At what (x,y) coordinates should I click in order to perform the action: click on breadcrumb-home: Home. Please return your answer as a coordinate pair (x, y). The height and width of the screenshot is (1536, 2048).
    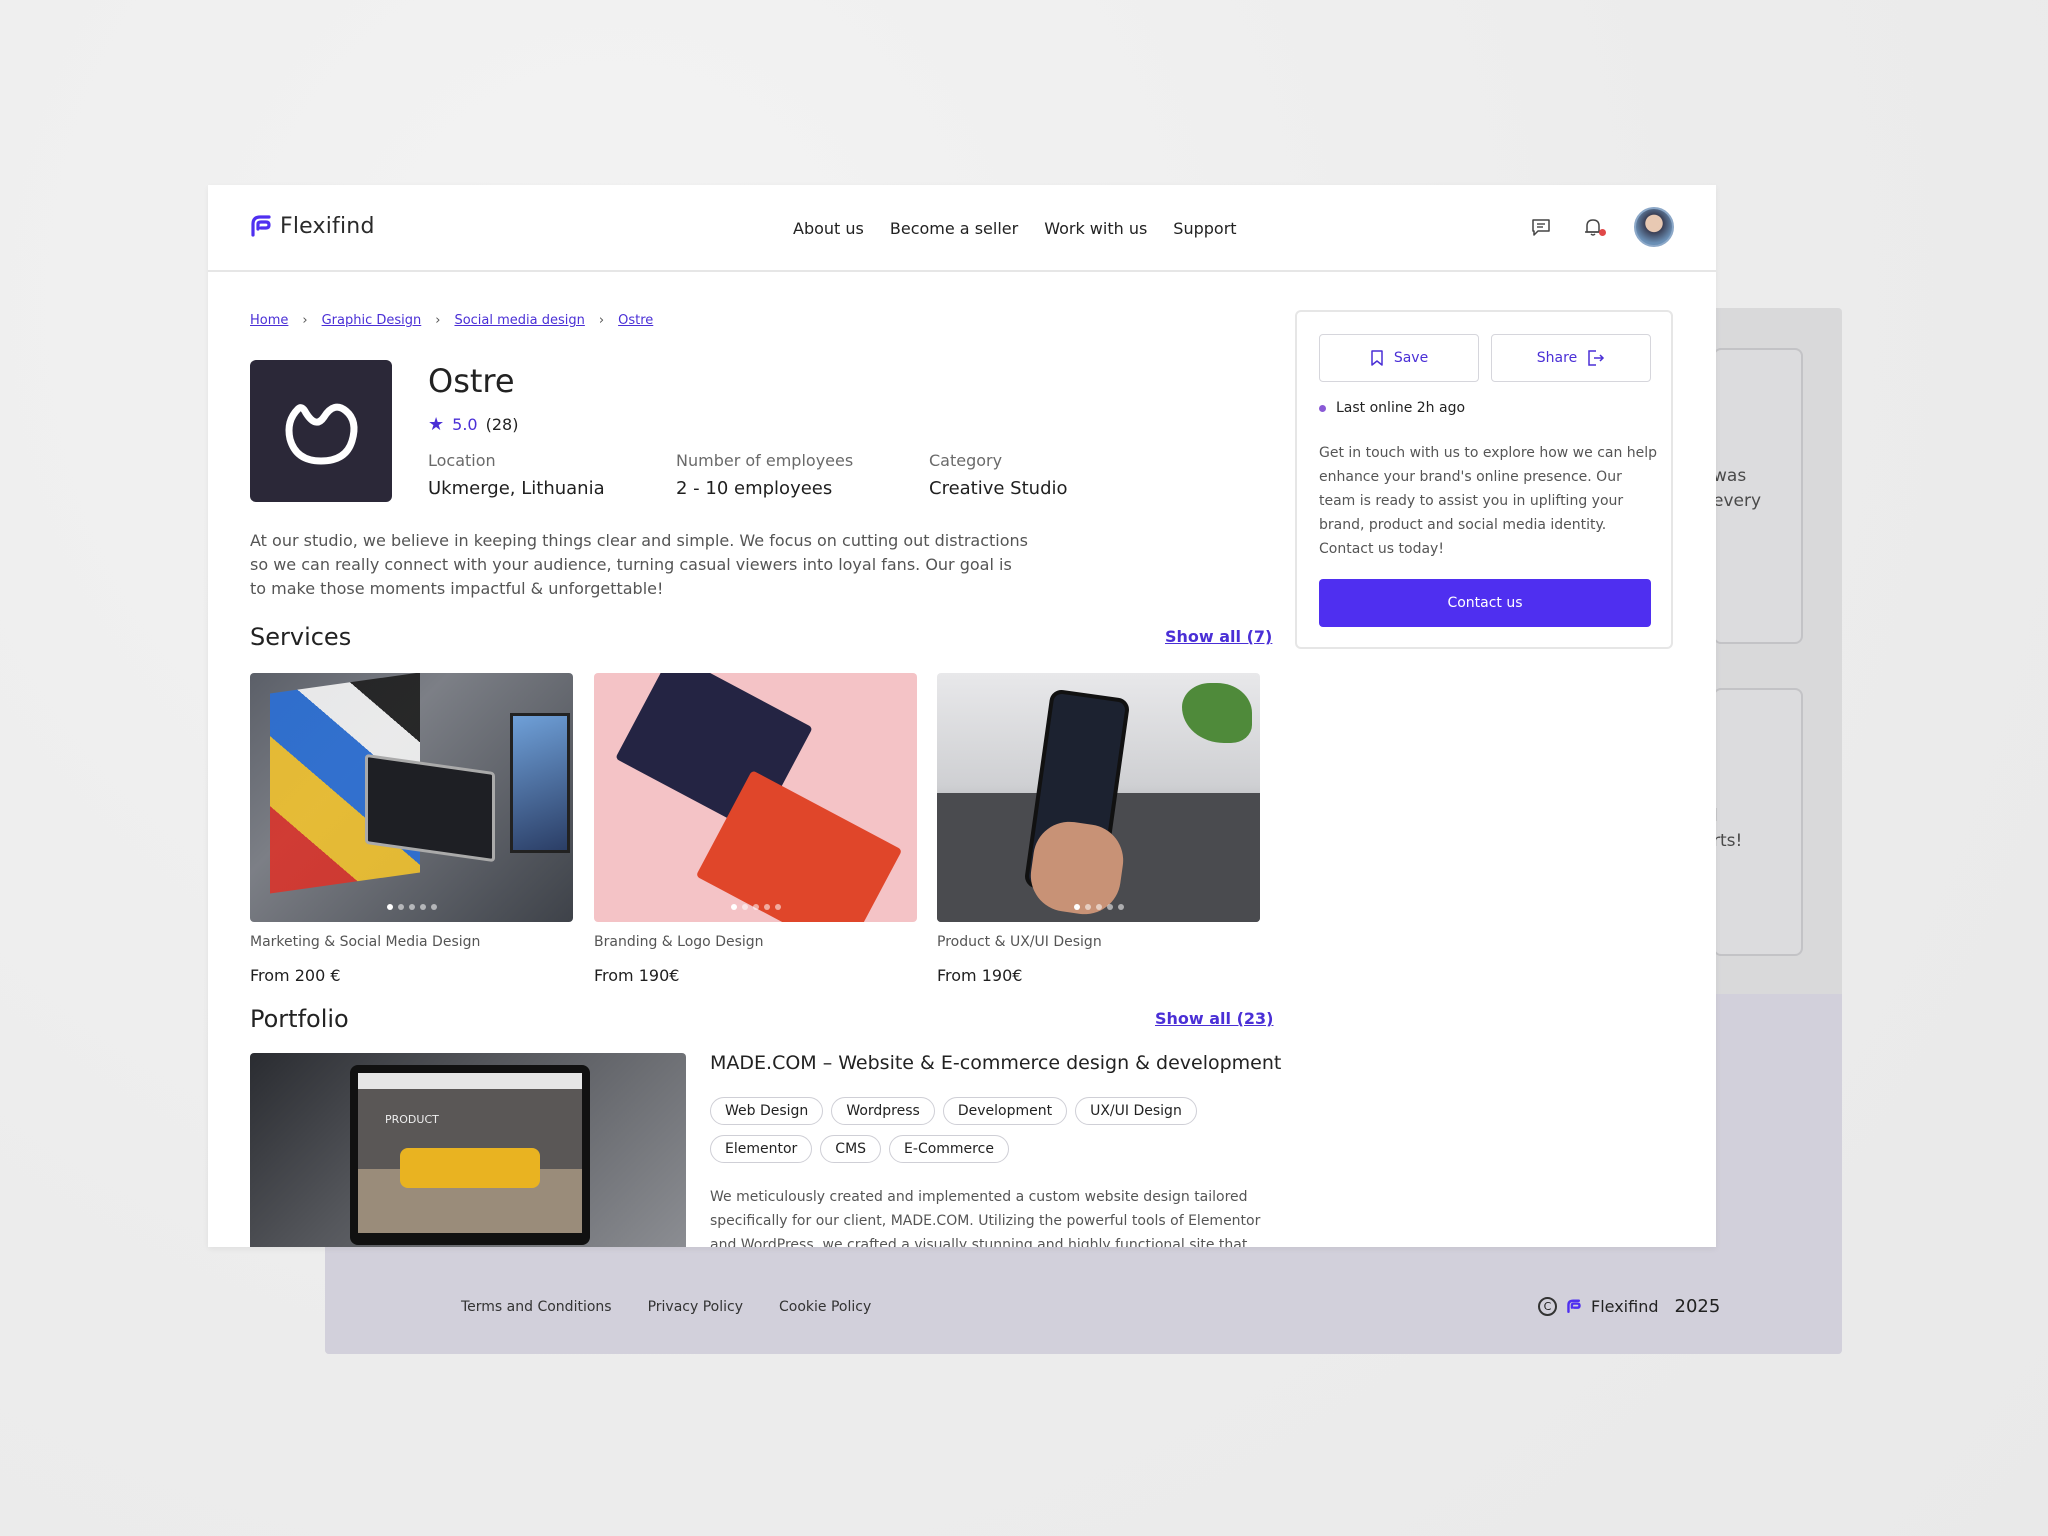
    Looking at the image, I should click on (269, 320).